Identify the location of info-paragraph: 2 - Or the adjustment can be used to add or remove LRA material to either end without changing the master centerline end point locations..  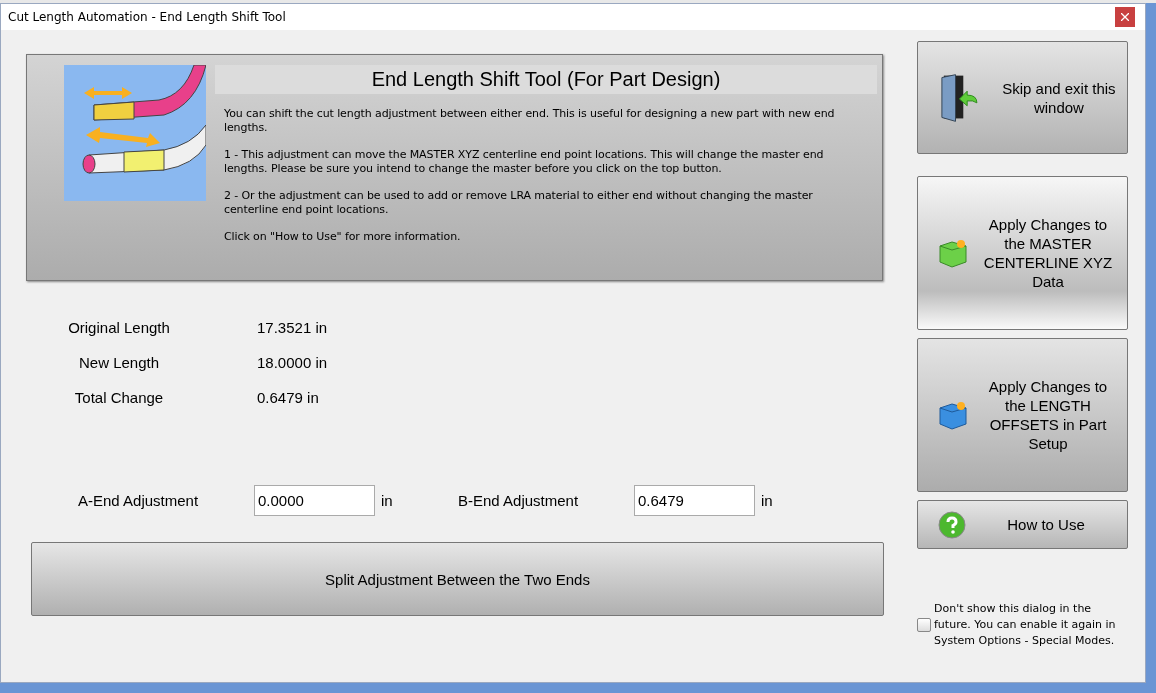
(519, 203).